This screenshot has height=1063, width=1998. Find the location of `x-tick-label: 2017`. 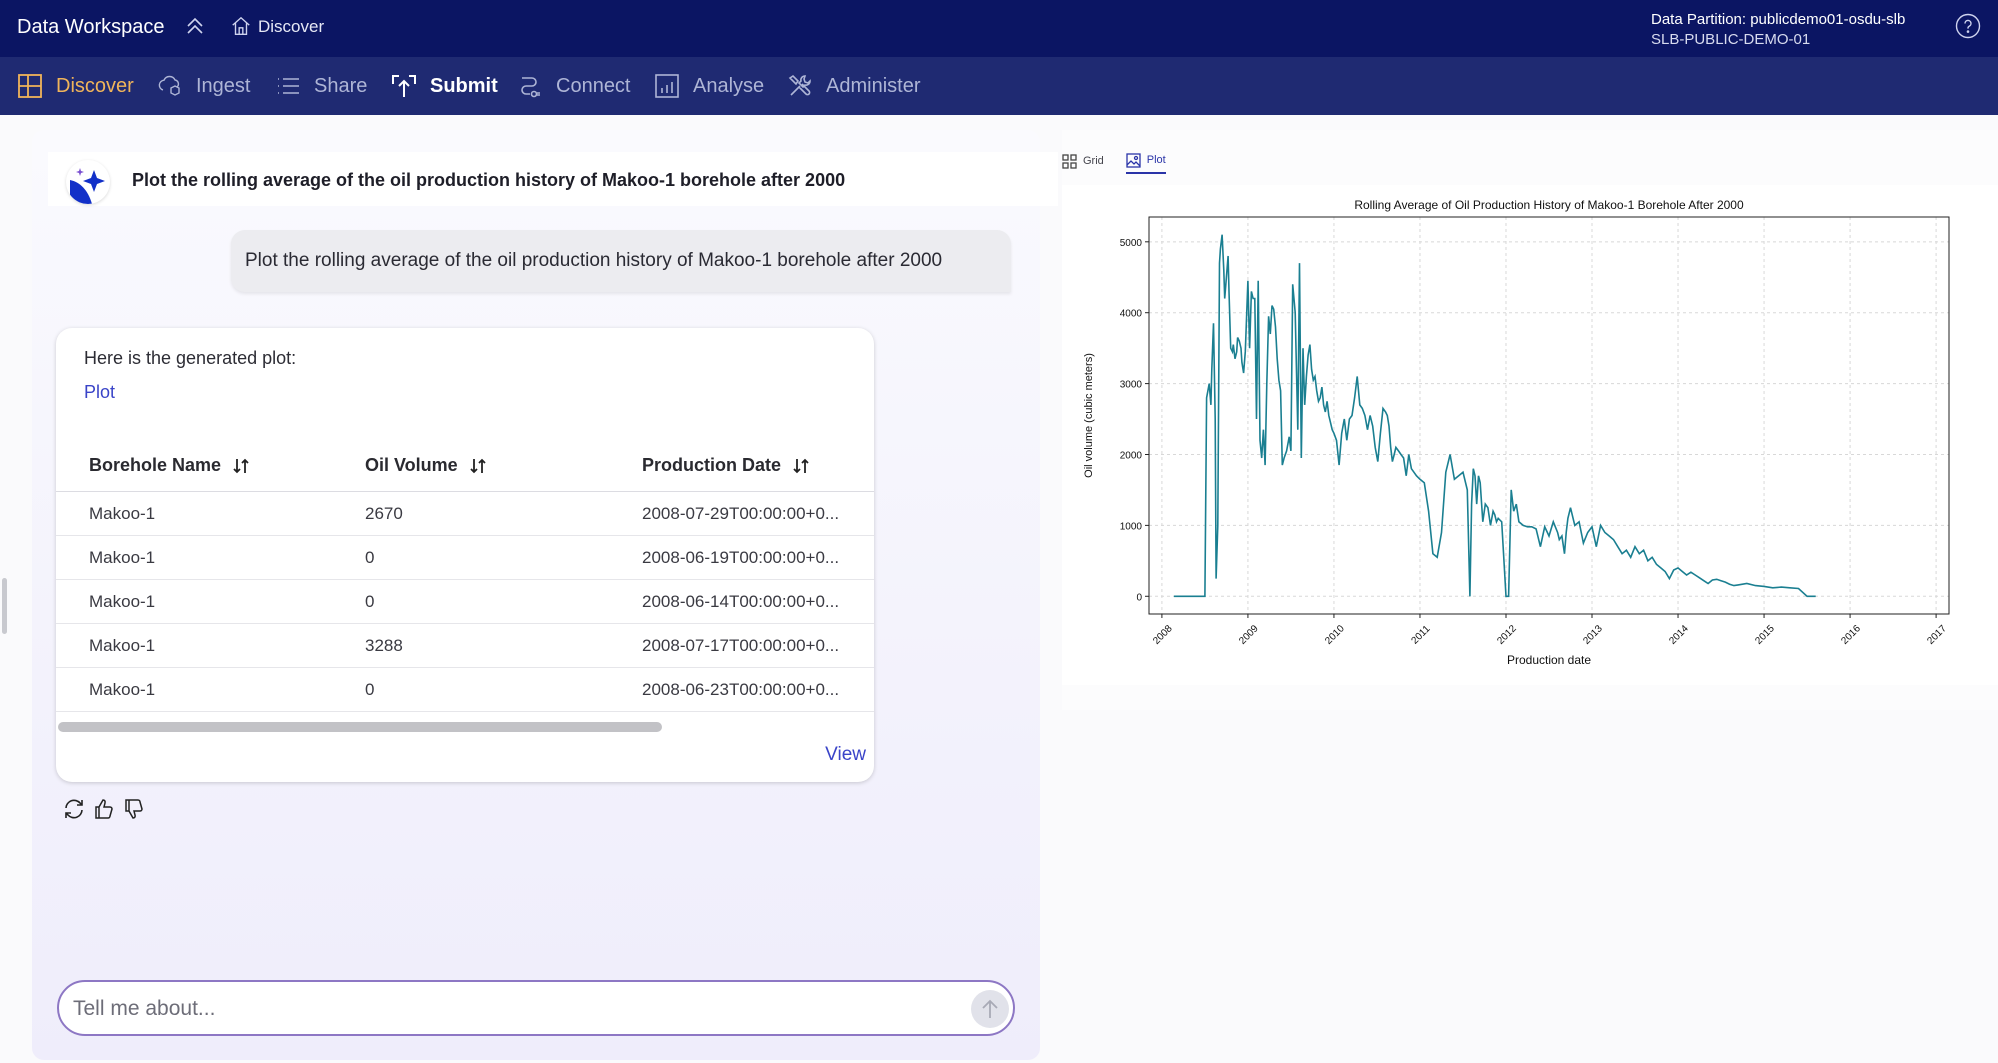

x-tick-label: 2017 is located at coordinates (1937, 635).